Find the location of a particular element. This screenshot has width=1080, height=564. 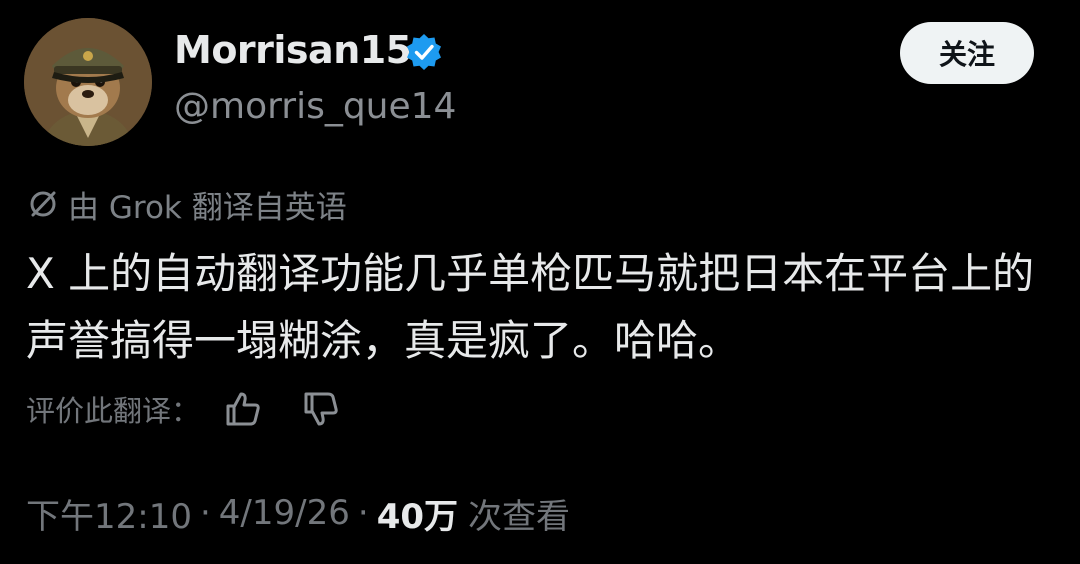

follow-button: 关注 is located at coordinates (967, 53).